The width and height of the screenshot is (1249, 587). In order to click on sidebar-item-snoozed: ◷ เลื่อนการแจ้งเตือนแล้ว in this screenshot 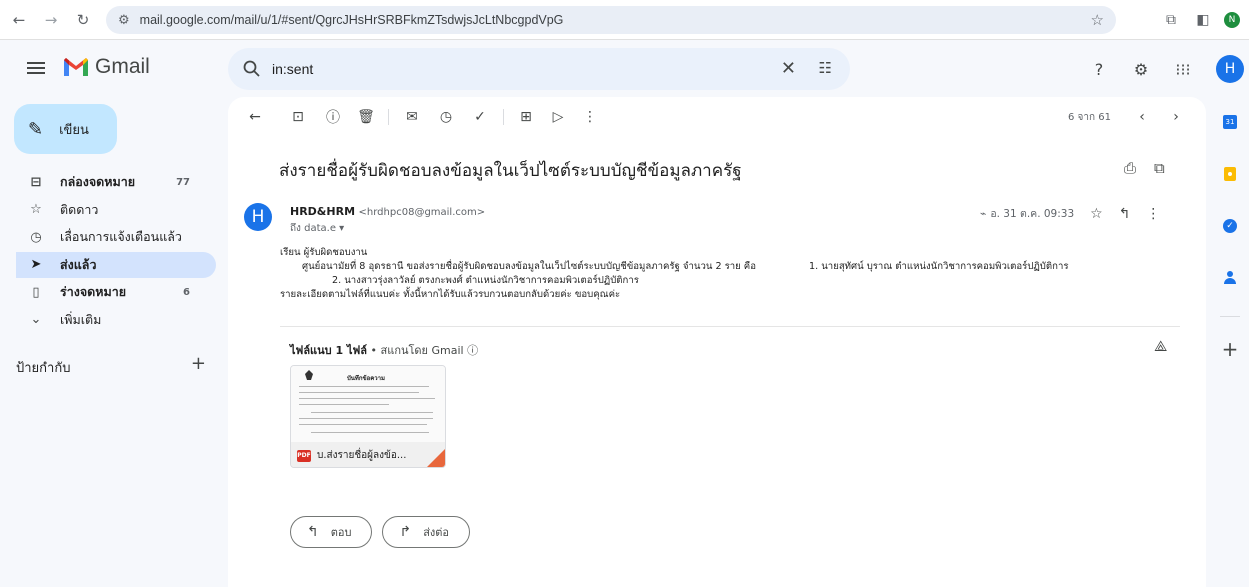, I will do `click(116, 237)`.